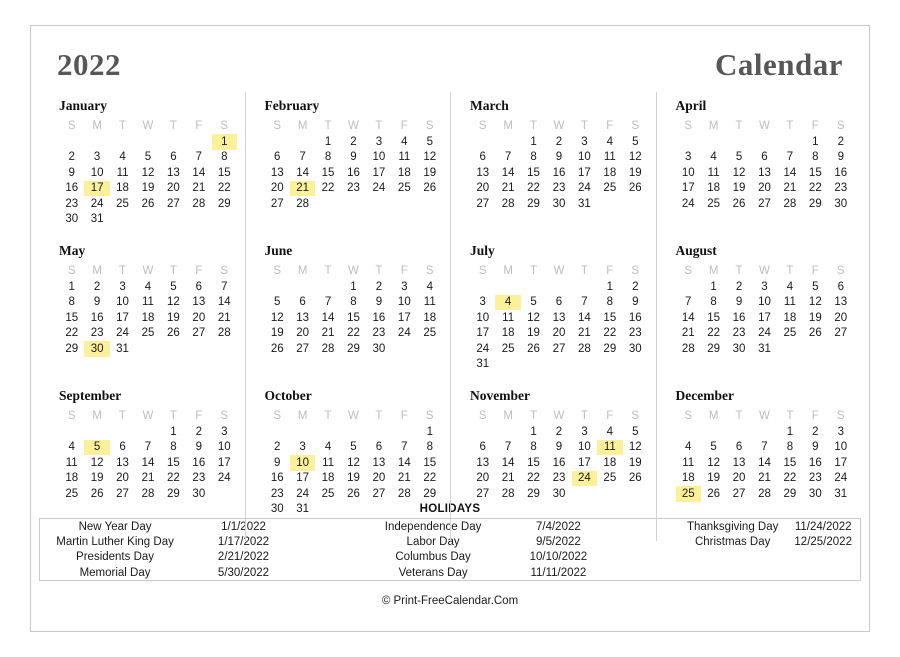 The height and width of the screenshot is (657, 900). Describe the element at coordinates (224, 142) in the screenshot. I see `day-cell-holiday: 1` at that location.